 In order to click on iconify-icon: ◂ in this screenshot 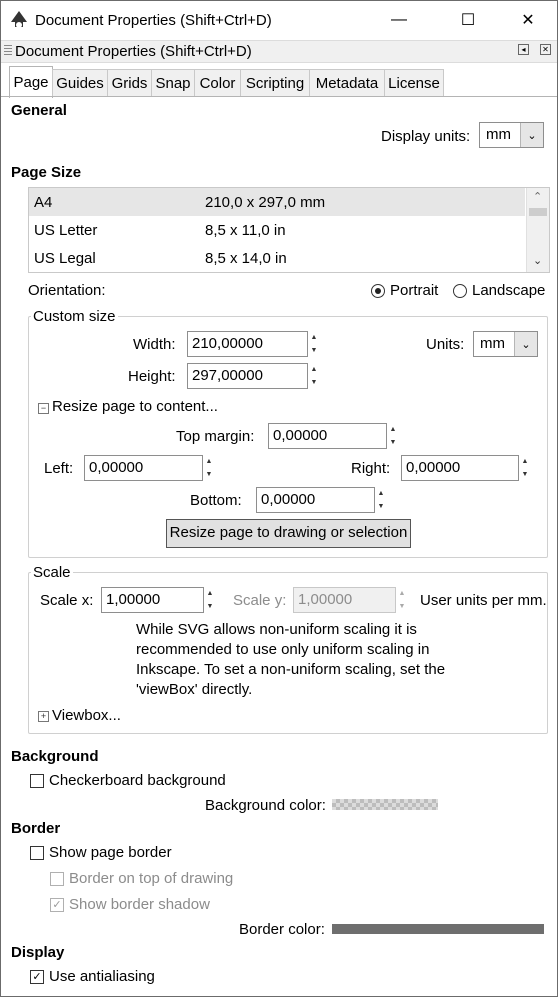, I will do `click(523, 49)`.